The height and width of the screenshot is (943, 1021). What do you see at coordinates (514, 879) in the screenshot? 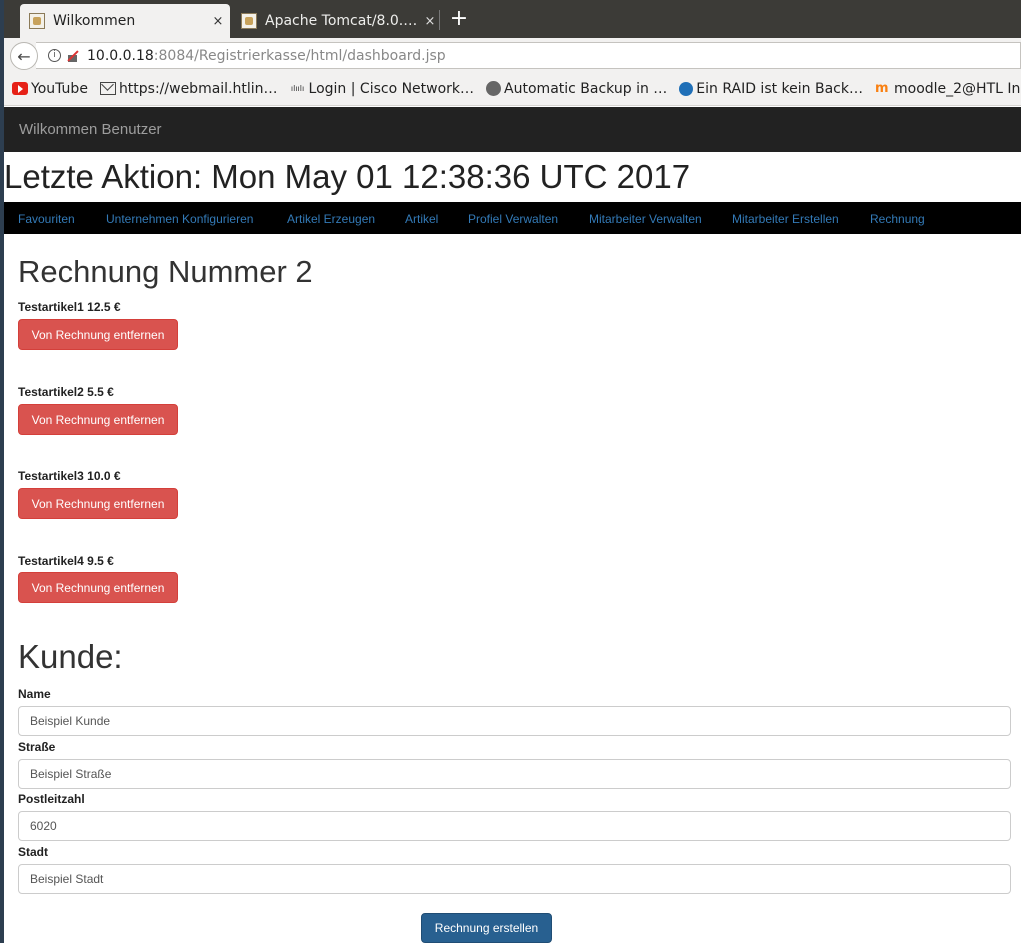
I see `city-field: Beispiel Stadt` at bounding box center [514, 879].